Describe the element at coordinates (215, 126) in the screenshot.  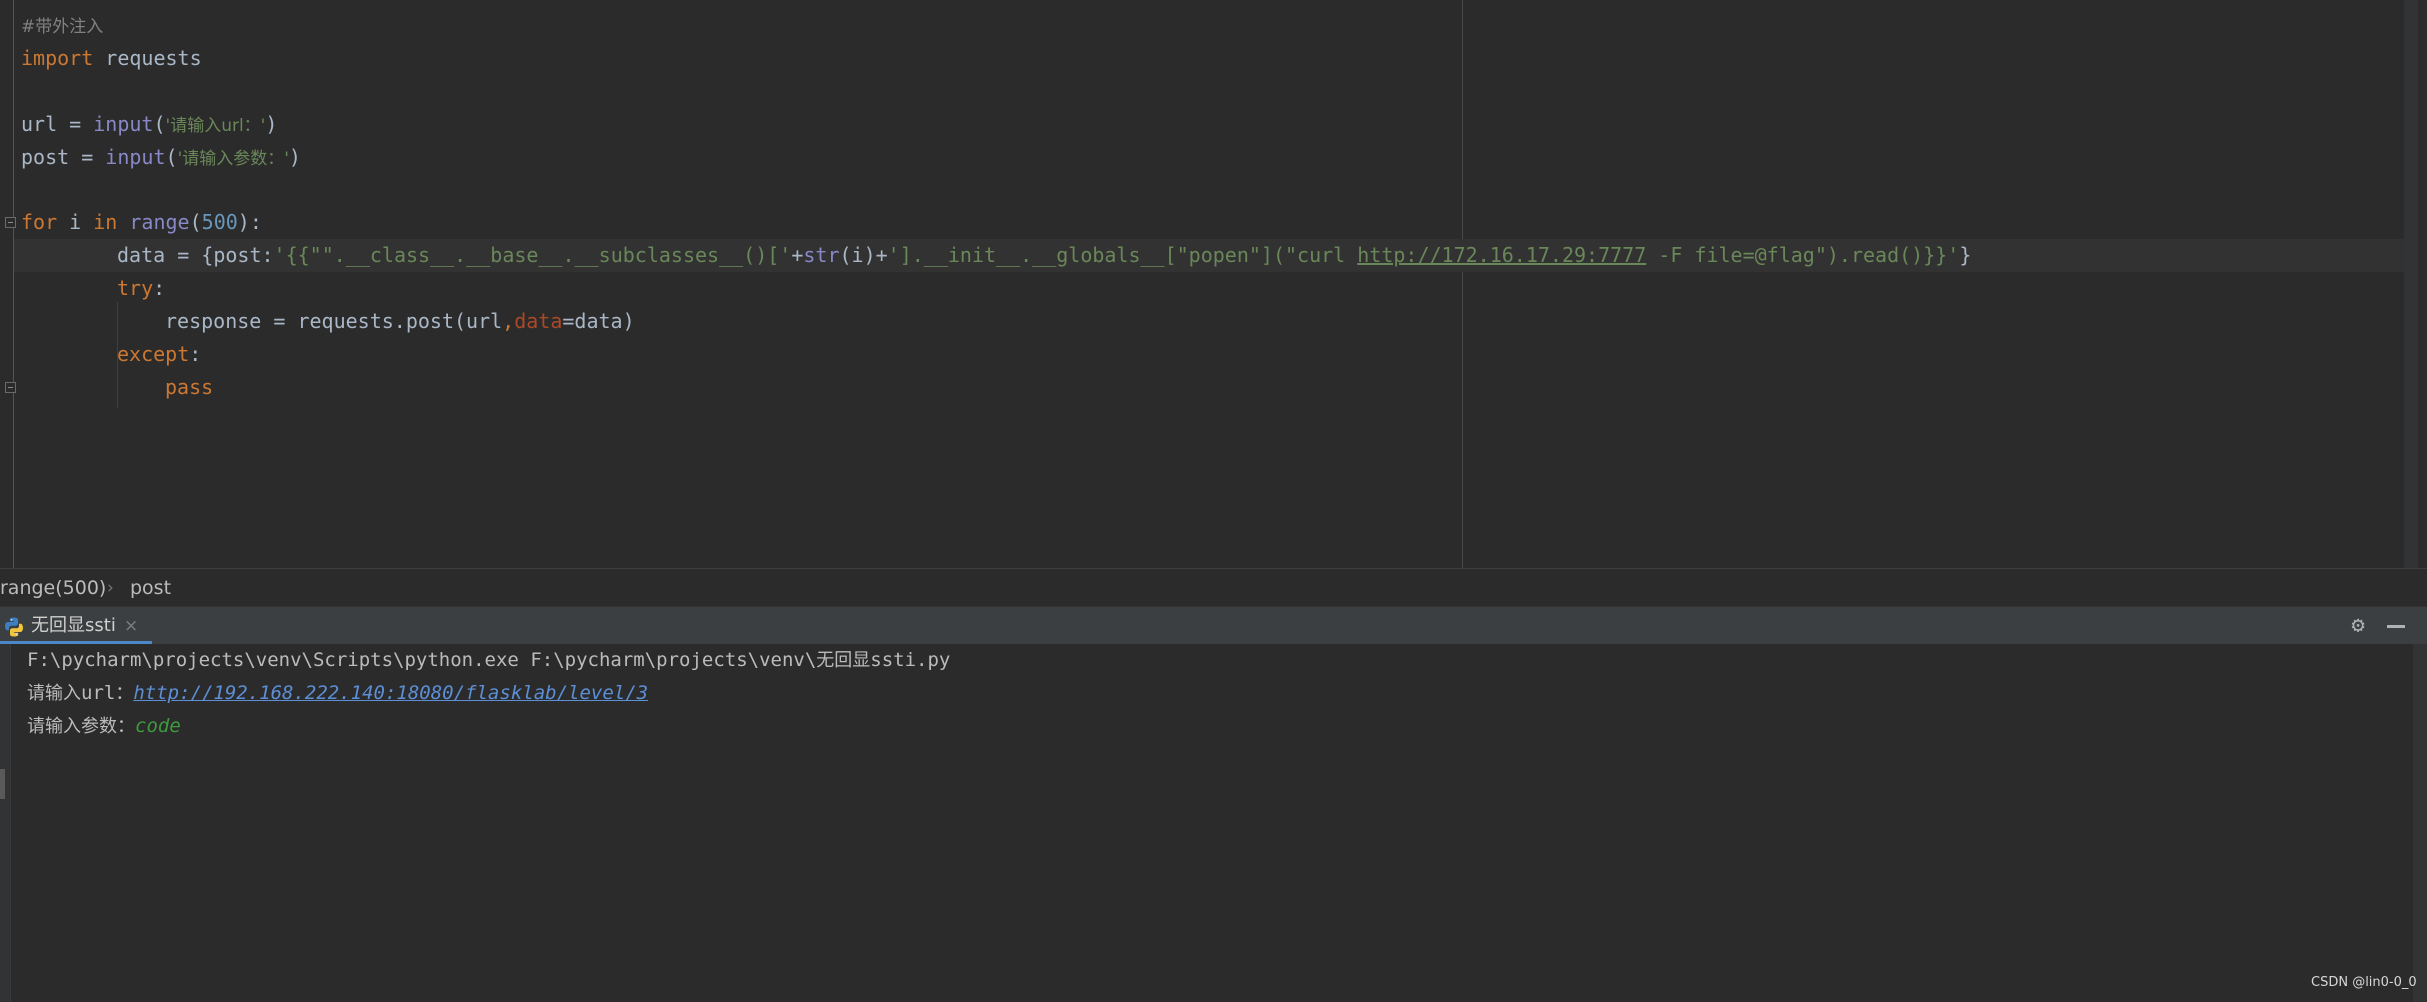
I see `string-prompt-url: '请输入url：'` at that location.